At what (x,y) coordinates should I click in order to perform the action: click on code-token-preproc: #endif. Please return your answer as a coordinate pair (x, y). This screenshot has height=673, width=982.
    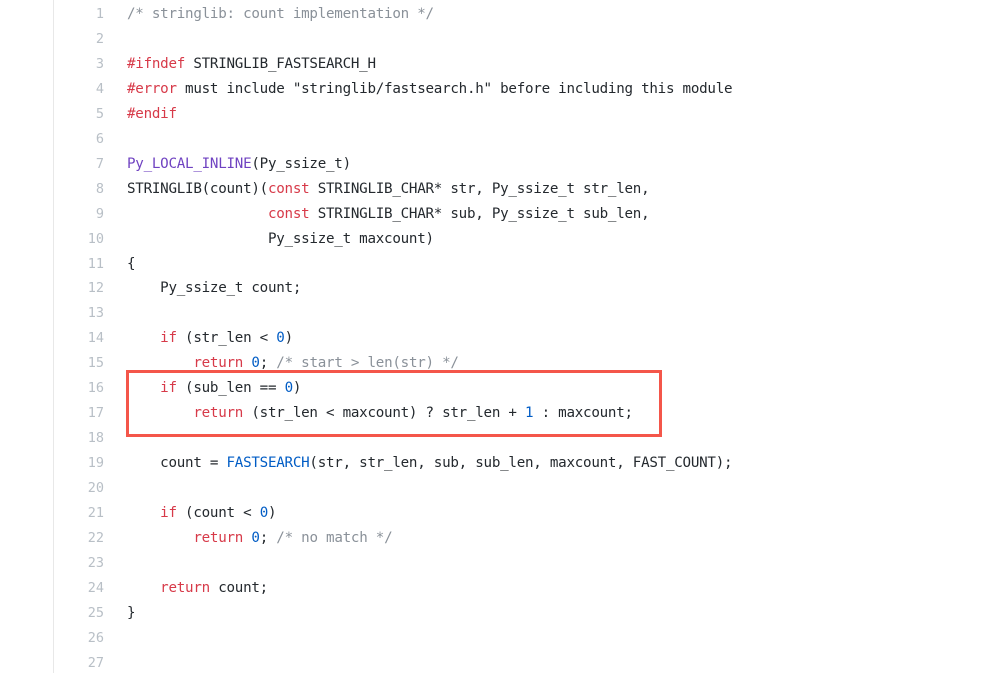
    Looking at the image, I should click on (152, 113).